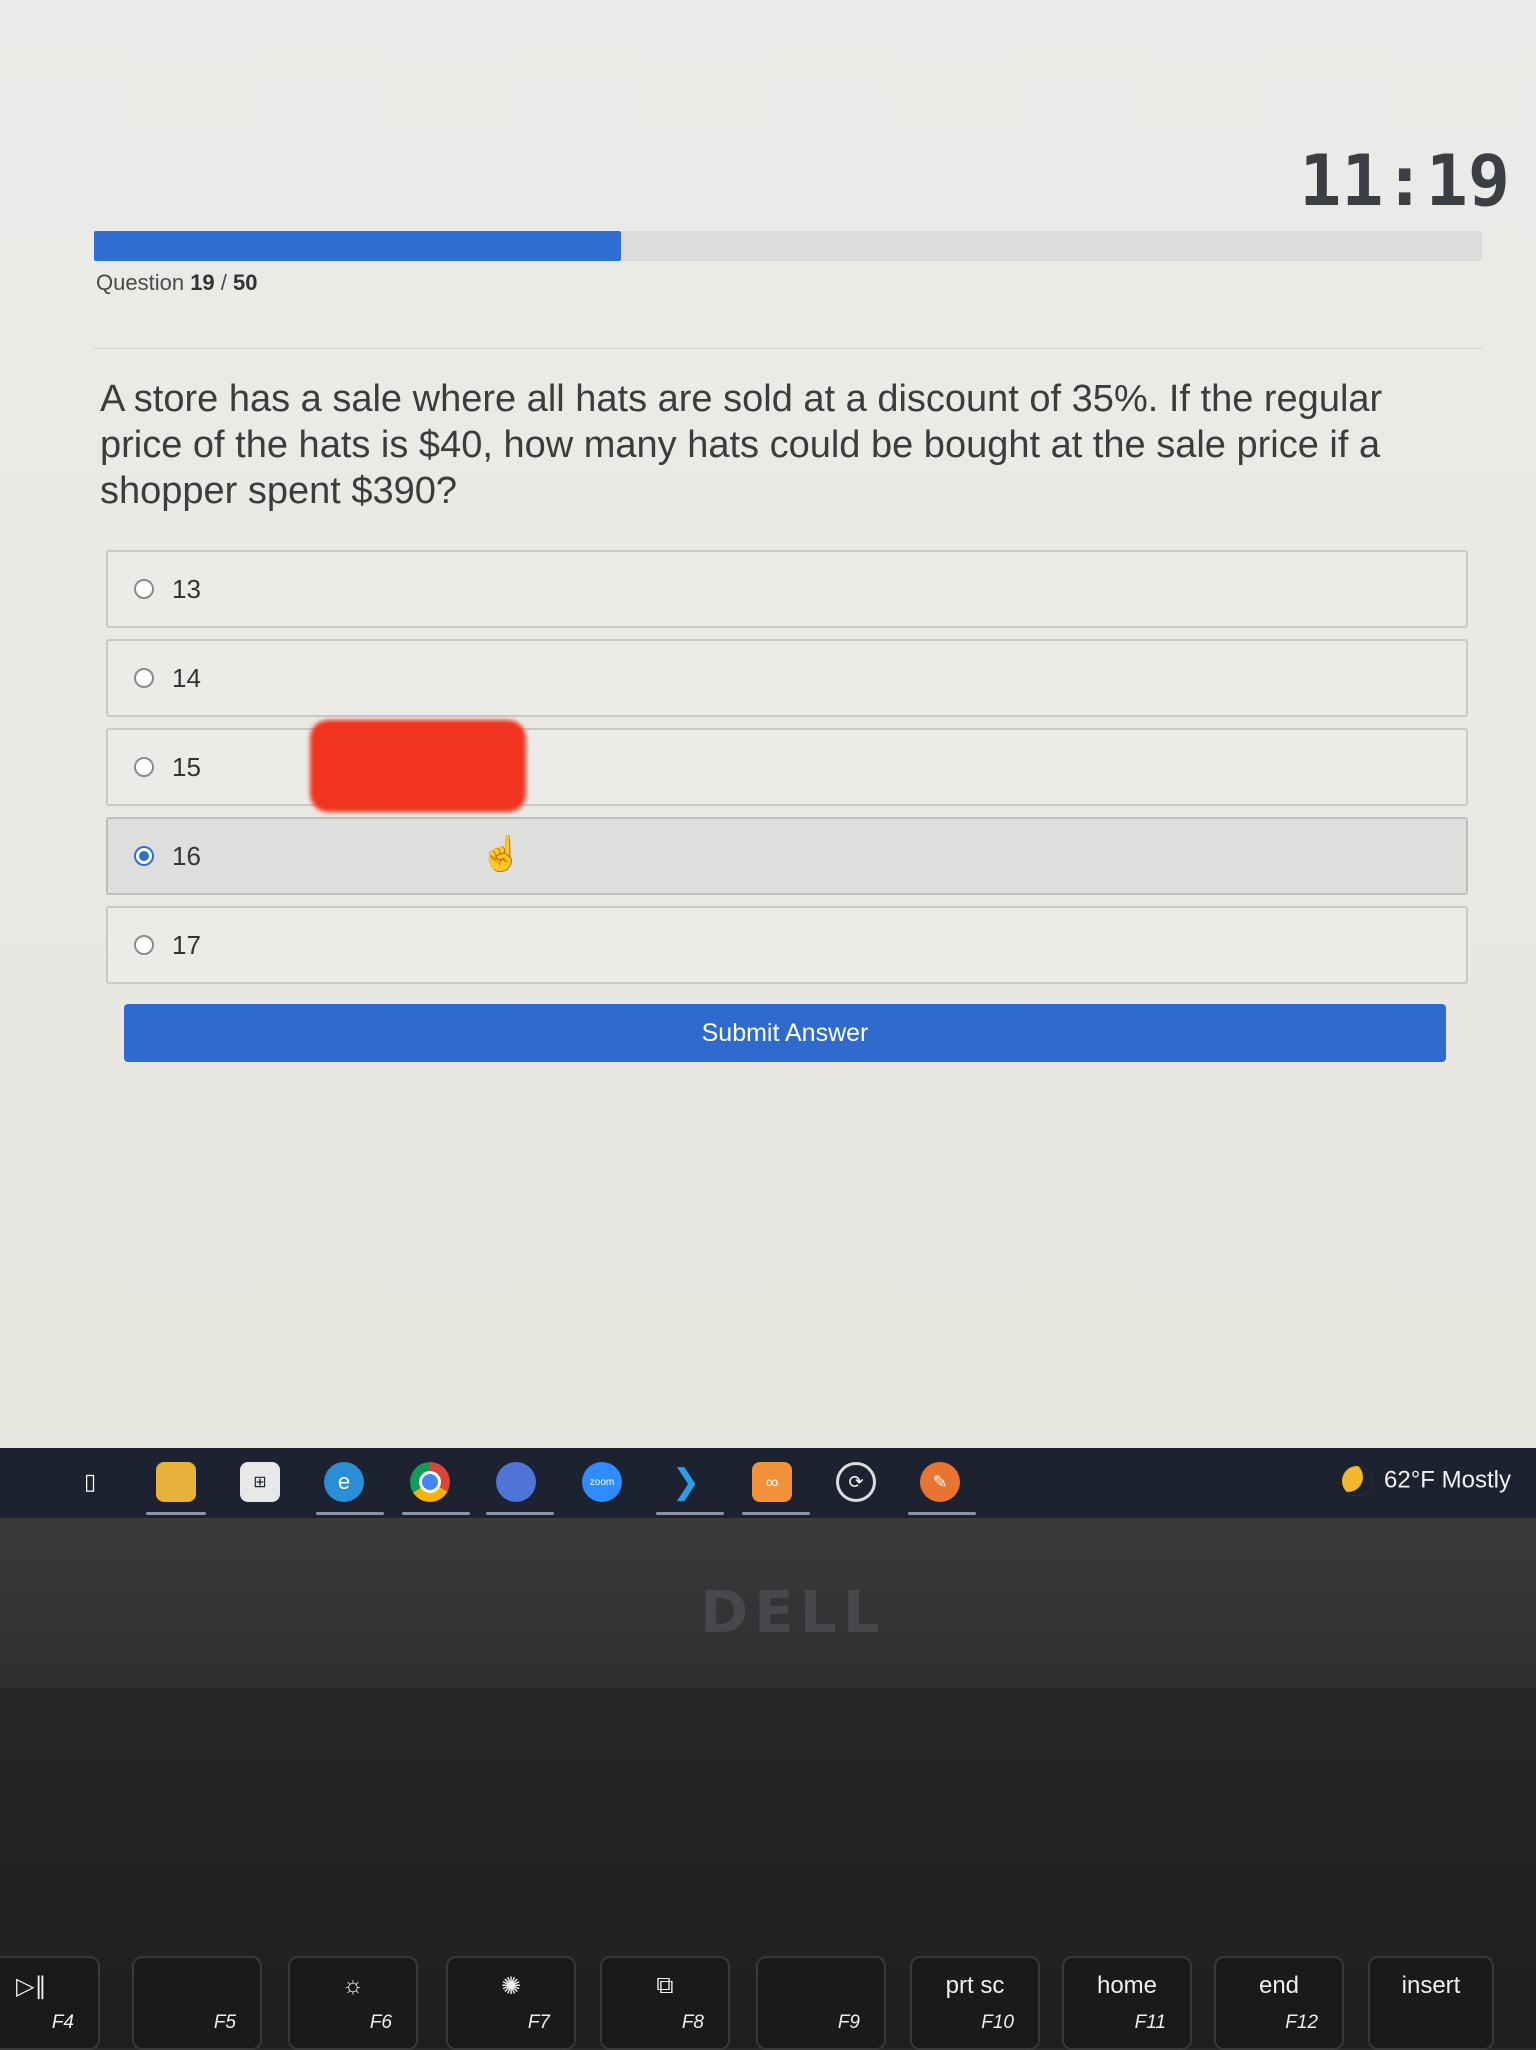 This screenshot has height=2050, width=1536. Describe the element at coordinates (224, 2022) in the screenshot. I see `key-fn-label: F5` at that location.